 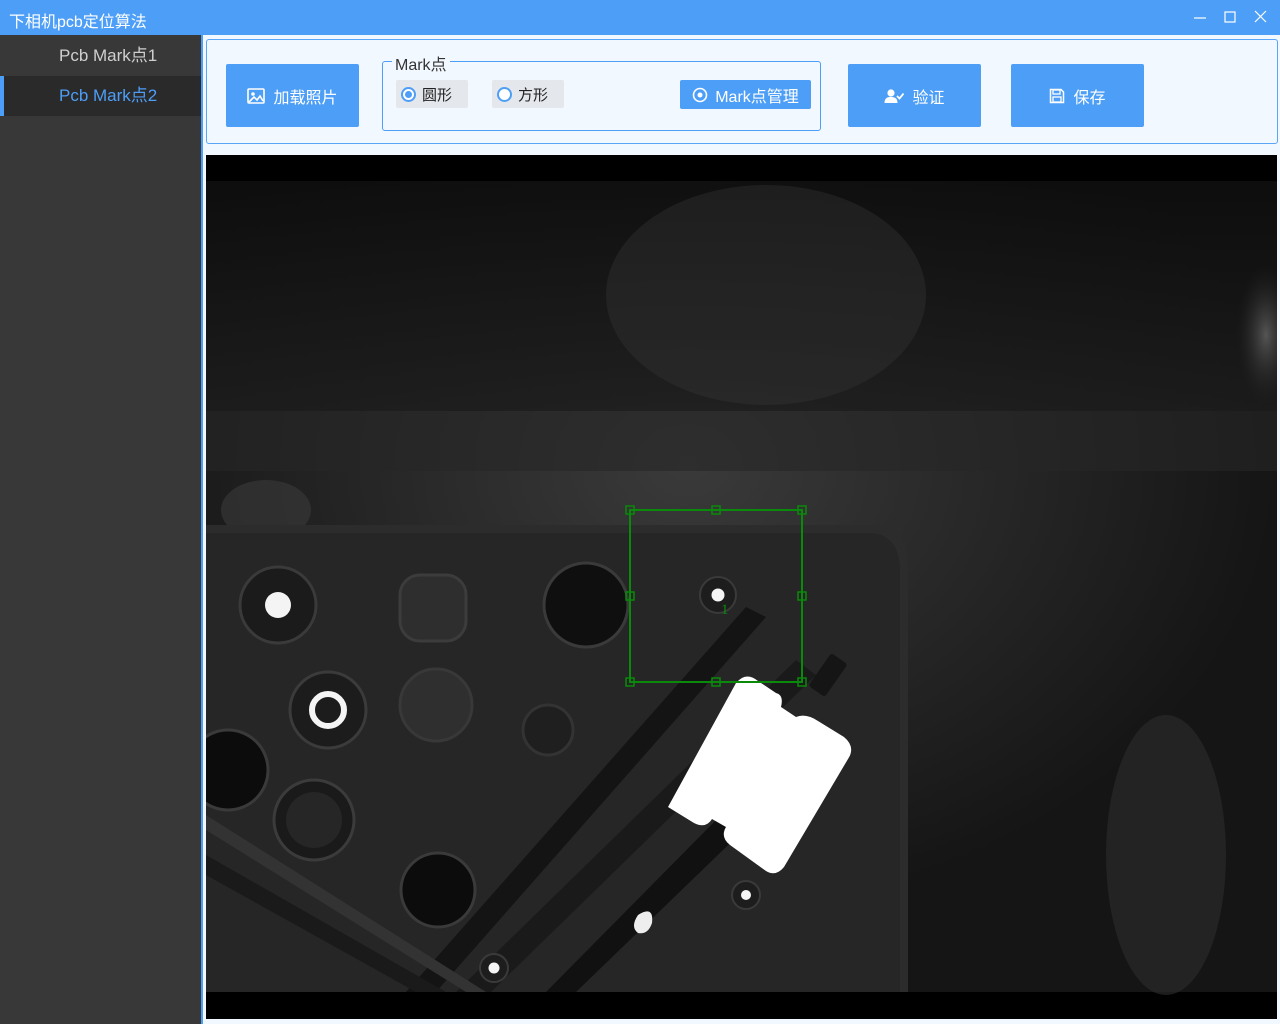 What do you see at coordinates (725, 610) in the screenshot?
I see `roi-label: 1` at bounding box center [725, 610].